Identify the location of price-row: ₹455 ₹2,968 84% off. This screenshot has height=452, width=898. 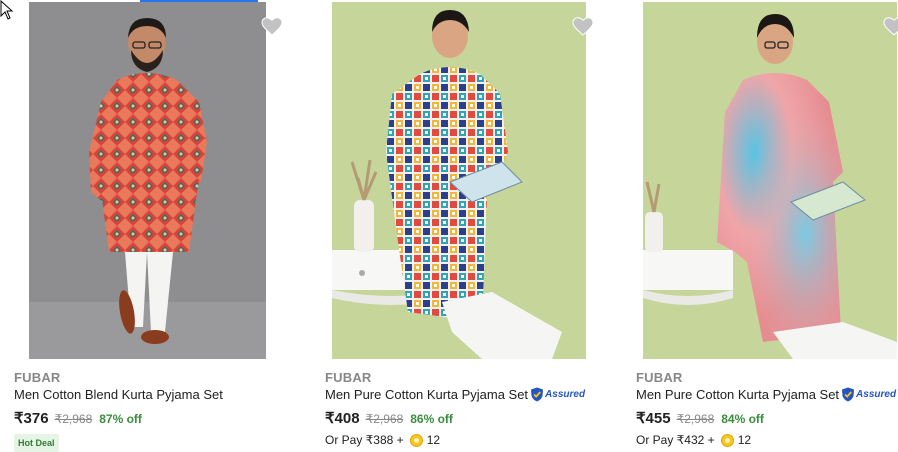
(700, 418).